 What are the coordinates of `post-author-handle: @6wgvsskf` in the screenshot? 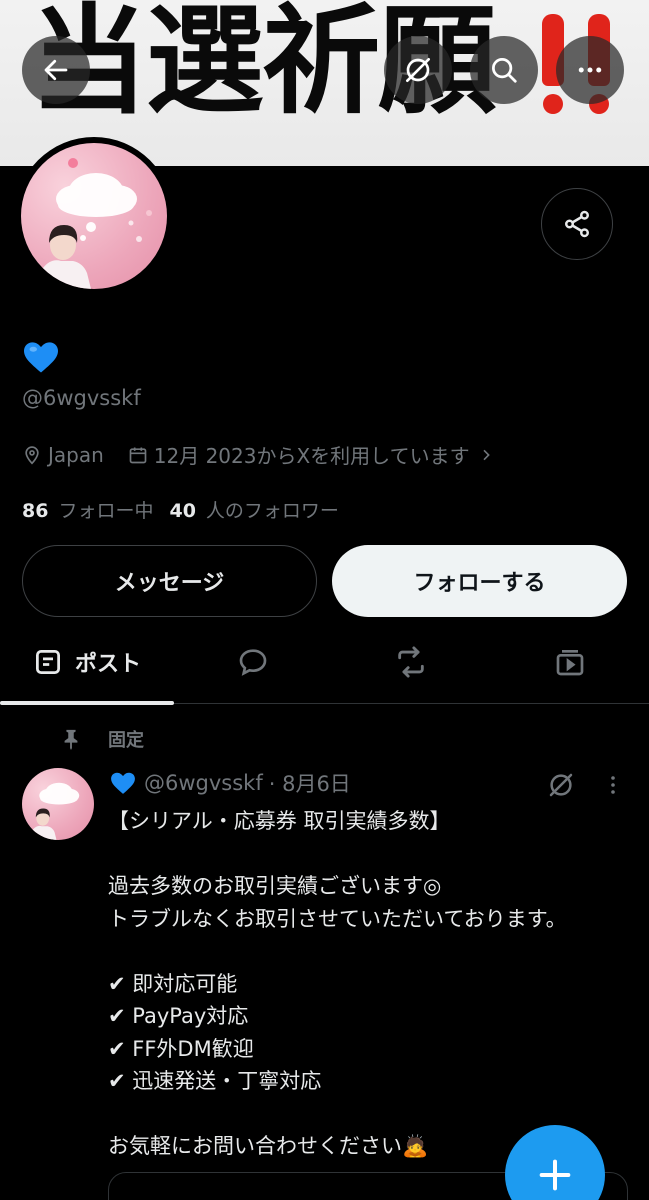 It's located at (203, 783).